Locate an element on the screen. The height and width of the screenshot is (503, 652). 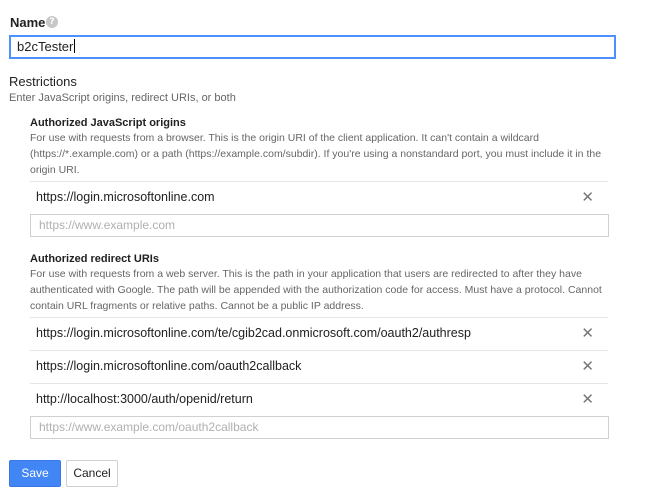
js-origin-row: https://login.microsoftonline.com ✕ is located at coordinates (319, 197).